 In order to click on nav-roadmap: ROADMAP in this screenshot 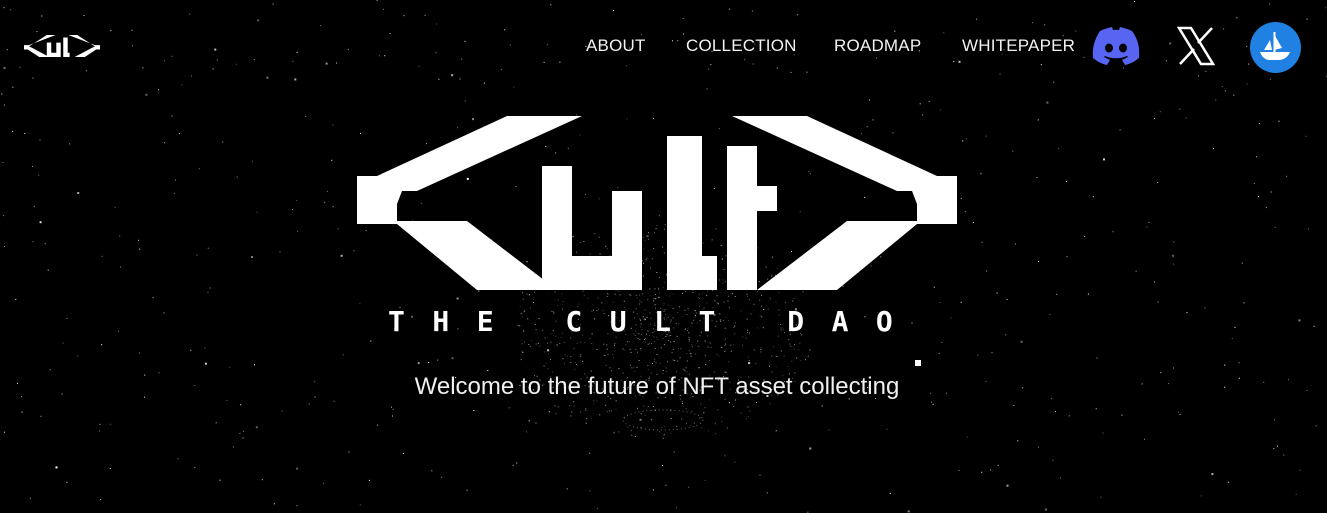, I will do `click(877, 46)`.